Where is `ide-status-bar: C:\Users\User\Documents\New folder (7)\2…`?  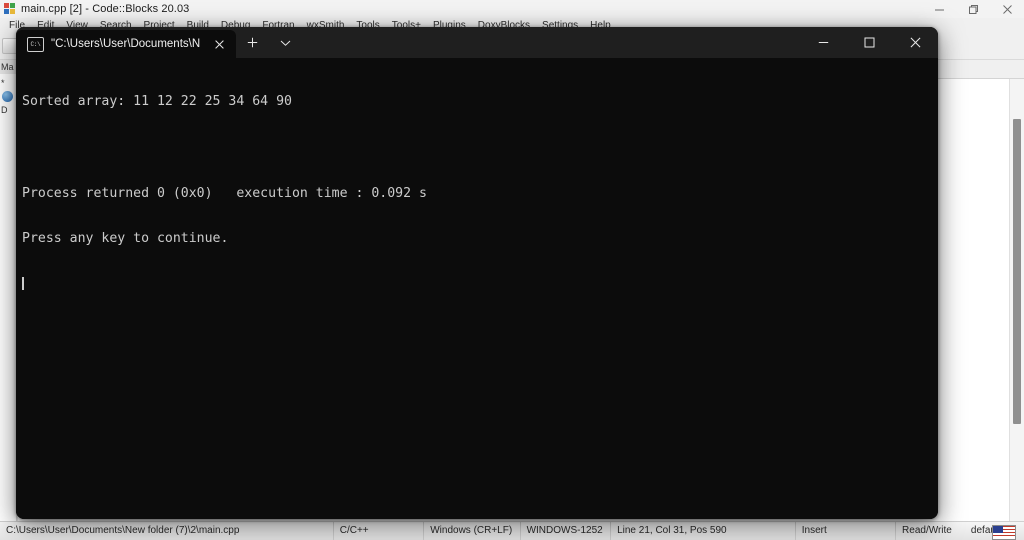
ide-status-bar: C:\Users\User\Documents\New folder (7)\2… is located at coordinates (512, 530).